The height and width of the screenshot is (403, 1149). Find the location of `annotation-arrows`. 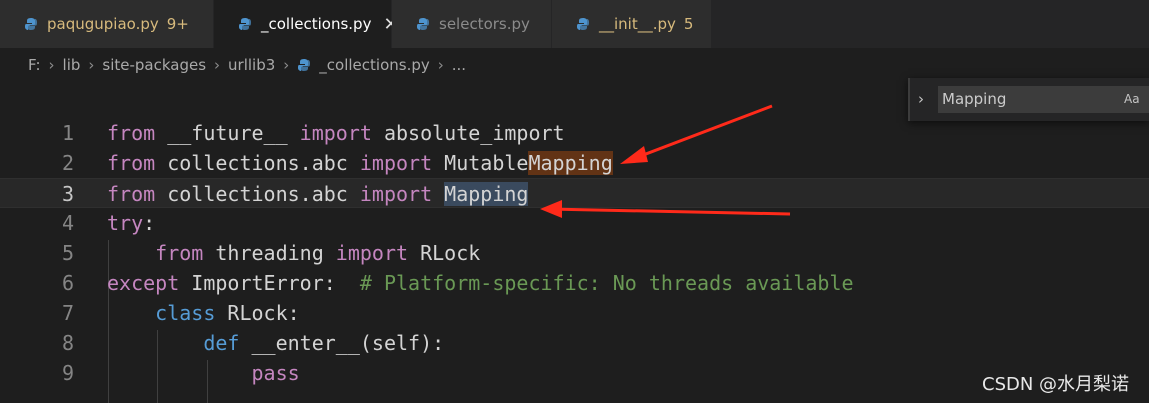

annotation-arrows is located at coordinates (665, 161).